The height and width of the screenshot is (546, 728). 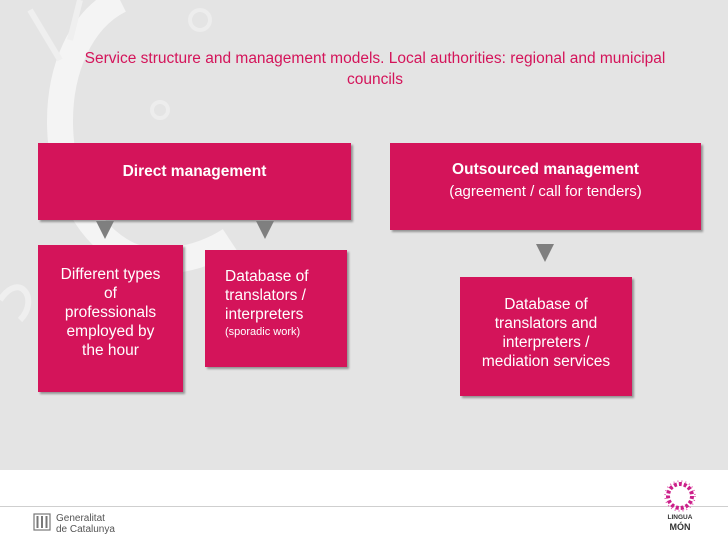 I want to click on footer-divider, so click(x=364, y=506).